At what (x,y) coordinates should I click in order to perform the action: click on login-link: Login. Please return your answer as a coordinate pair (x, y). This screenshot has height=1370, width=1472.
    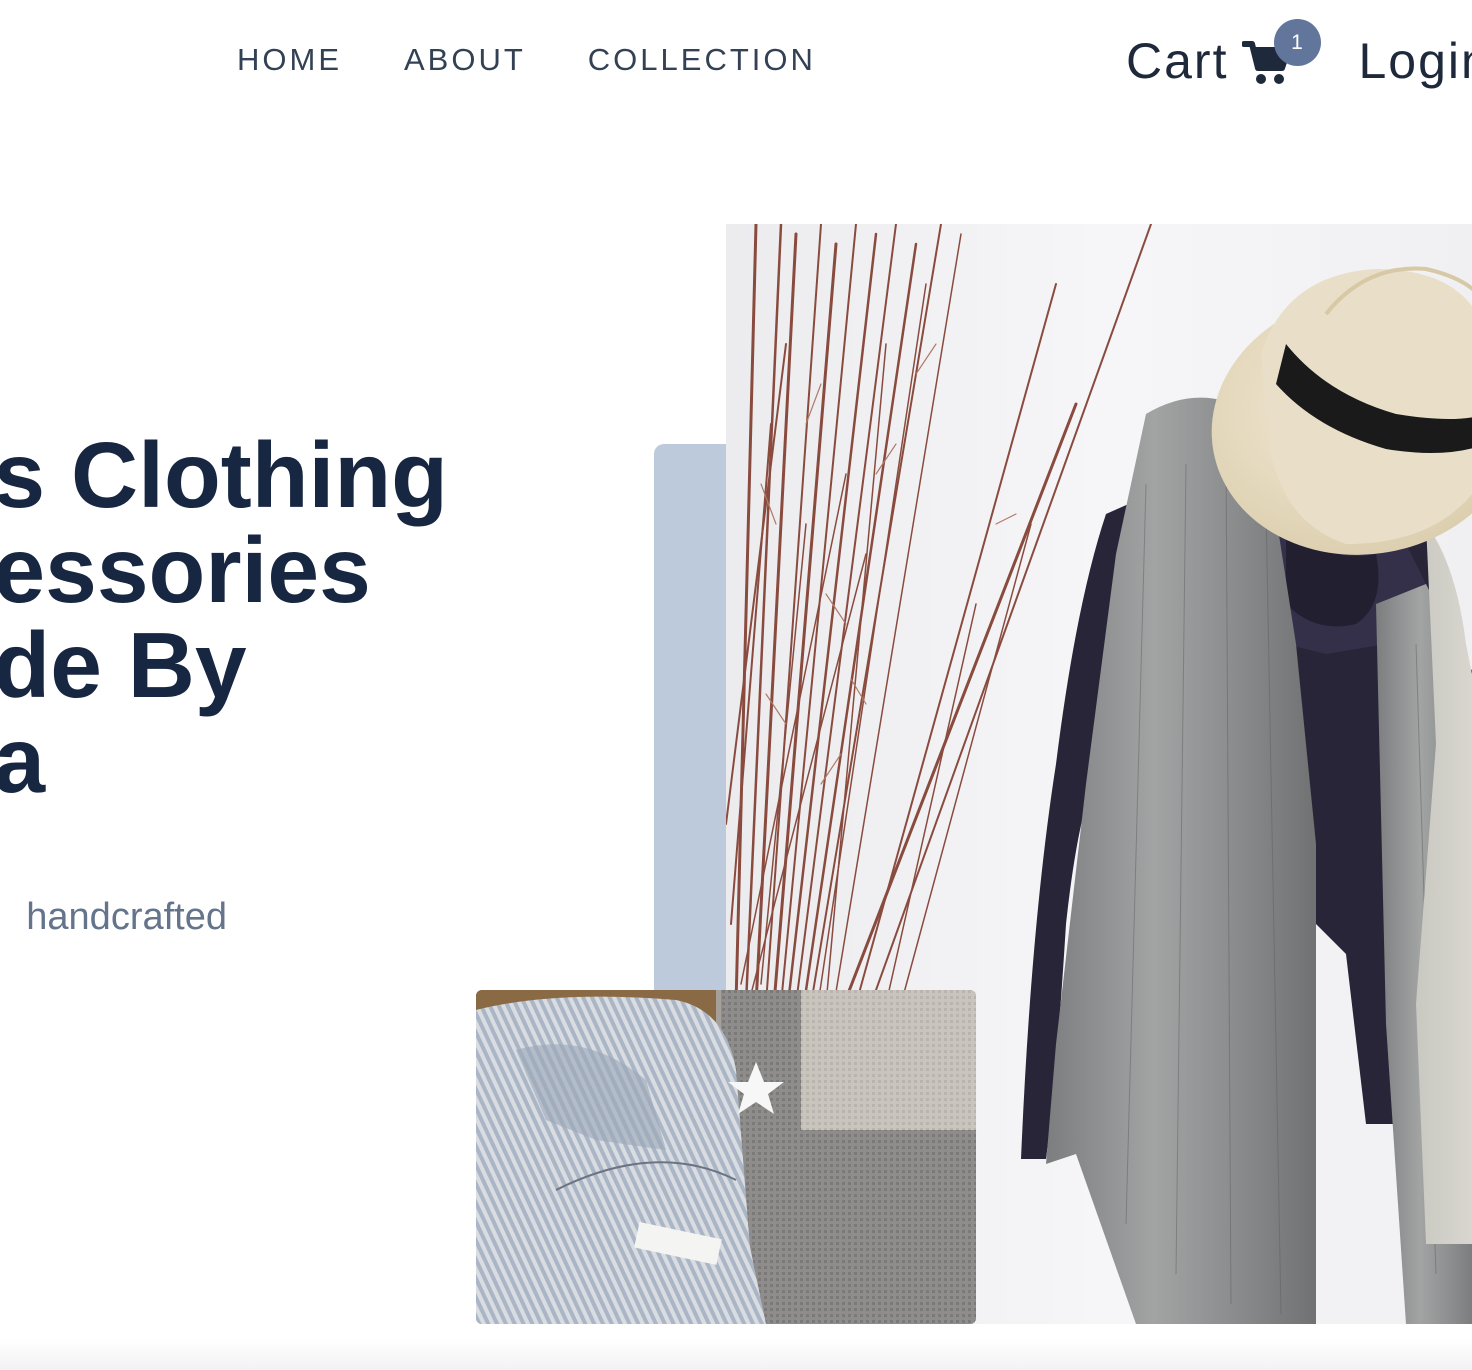
    Looking at the image, I should click on (1415, 61).